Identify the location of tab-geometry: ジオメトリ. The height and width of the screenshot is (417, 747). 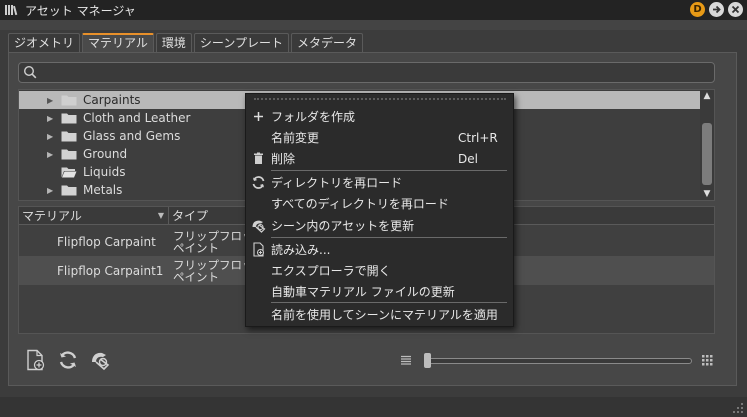
(44, 42).